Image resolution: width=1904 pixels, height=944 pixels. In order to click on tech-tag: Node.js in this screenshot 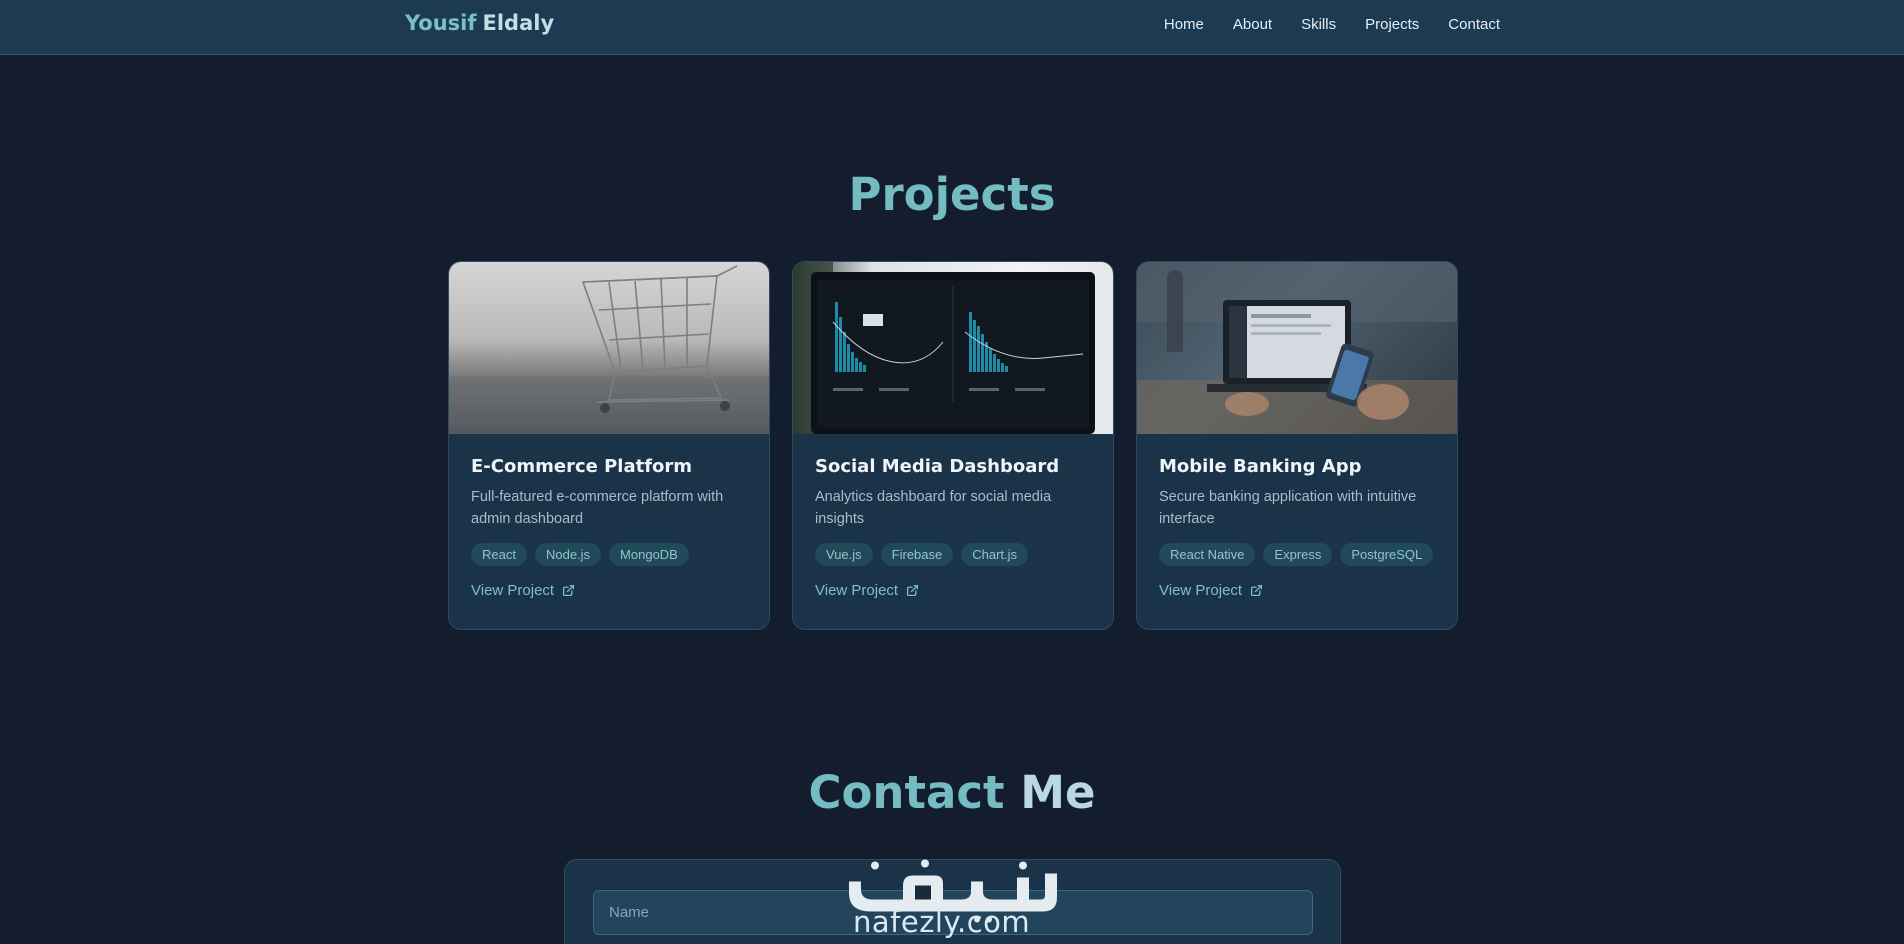, I will do `click(568, 554)`.